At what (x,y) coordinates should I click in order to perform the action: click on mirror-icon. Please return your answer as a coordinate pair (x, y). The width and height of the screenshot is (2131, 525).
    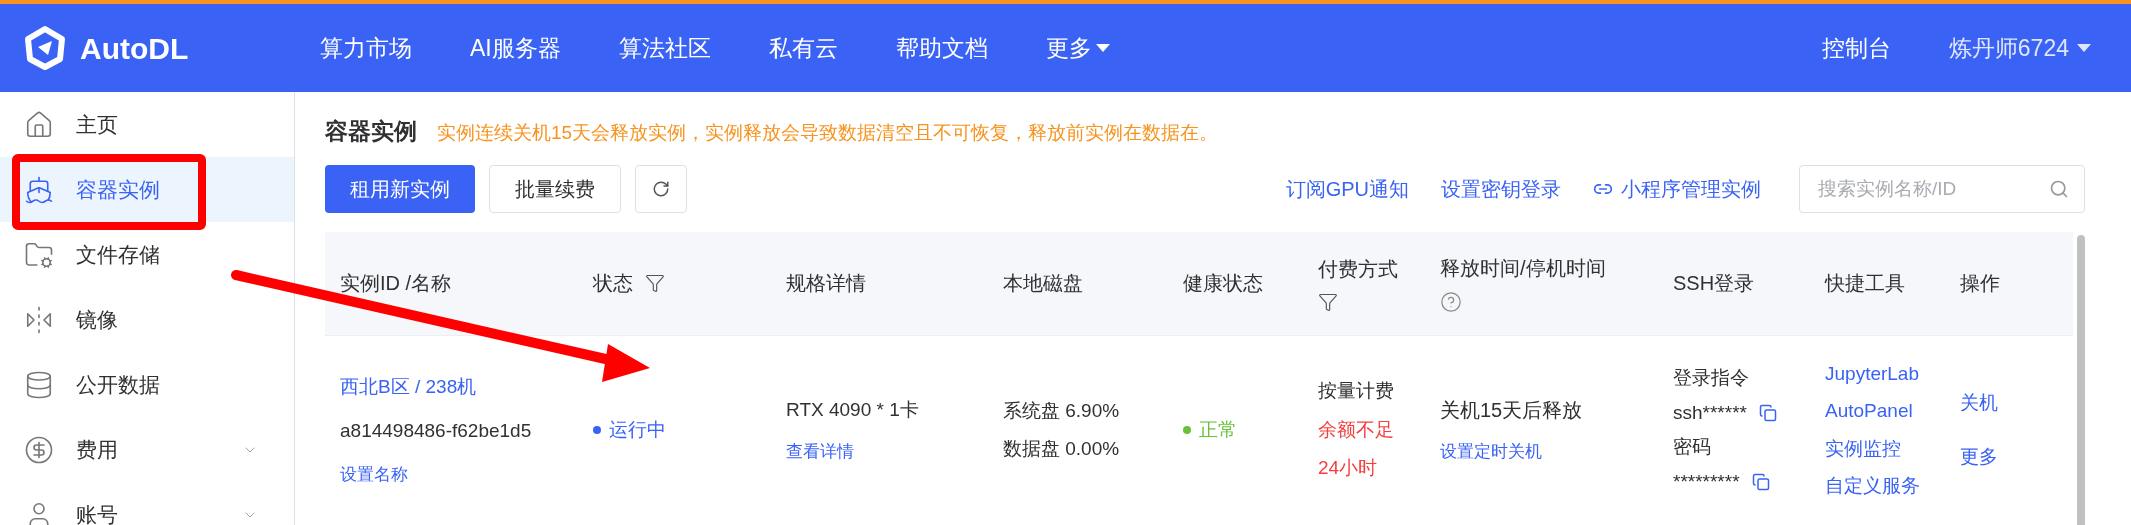
    Looking at the image, I should click on (39, 319).